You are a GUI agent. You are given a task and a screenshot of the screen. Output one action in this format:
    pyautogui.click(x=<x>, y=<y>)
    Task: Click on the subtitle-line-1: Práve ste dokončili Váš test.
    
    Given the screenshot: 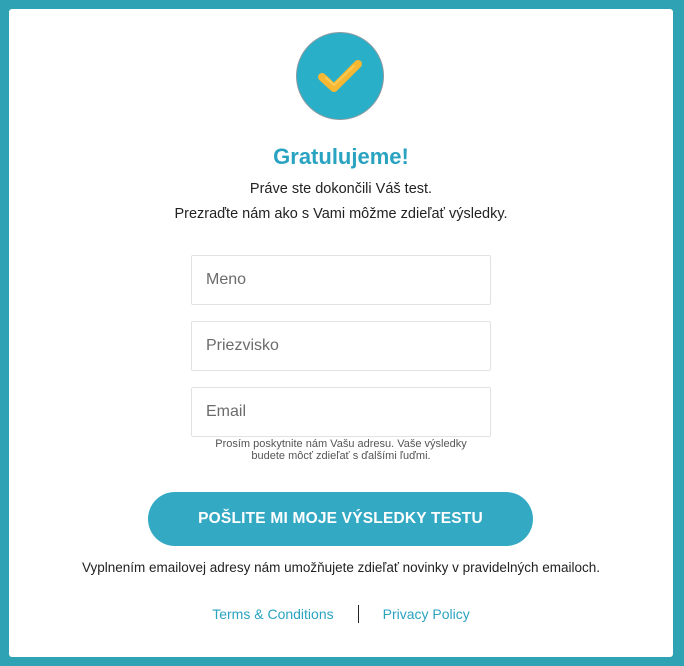 What is the action you would take?
    pyautogui.click(x=341, y=189)
    